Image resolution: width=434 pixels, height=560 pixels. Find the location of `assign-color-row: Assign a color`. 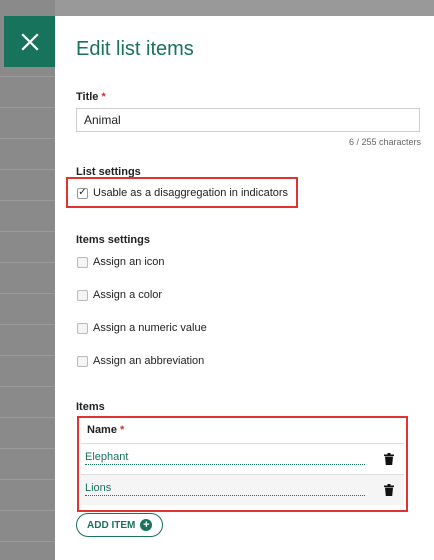

assign-color-row: Assign a color is located at coordinates (119, 295).